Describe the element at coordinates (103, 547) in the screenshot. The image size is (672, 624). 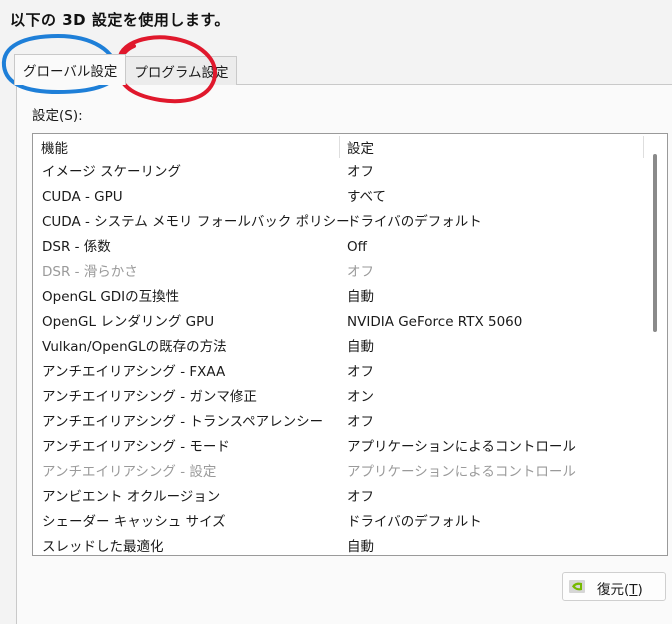
I see `feature-name: スレッドした最適化` at that location.